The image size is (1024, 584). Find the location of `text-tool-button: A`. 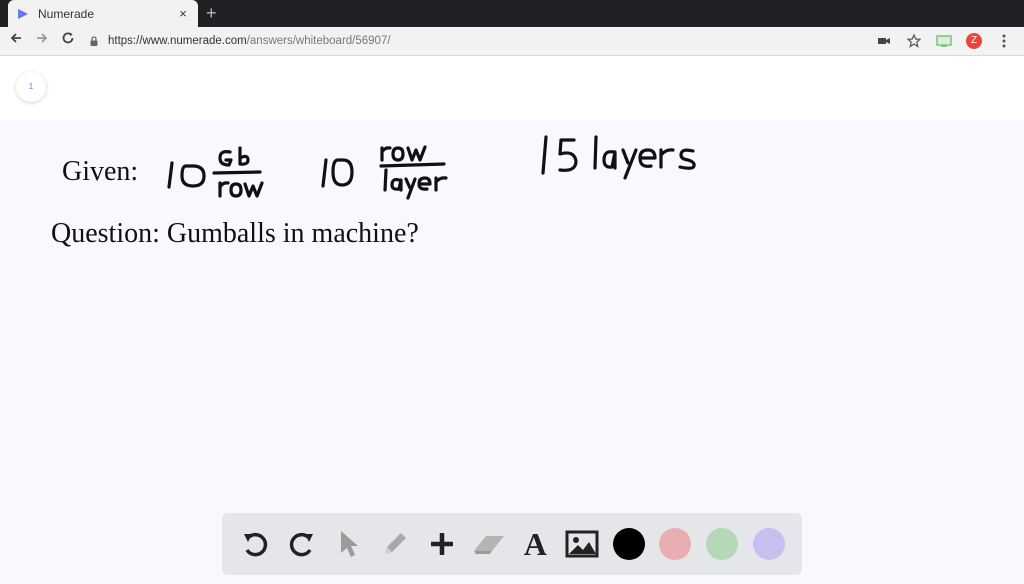

text-tool-button: A is located at coordinates (535, 544).